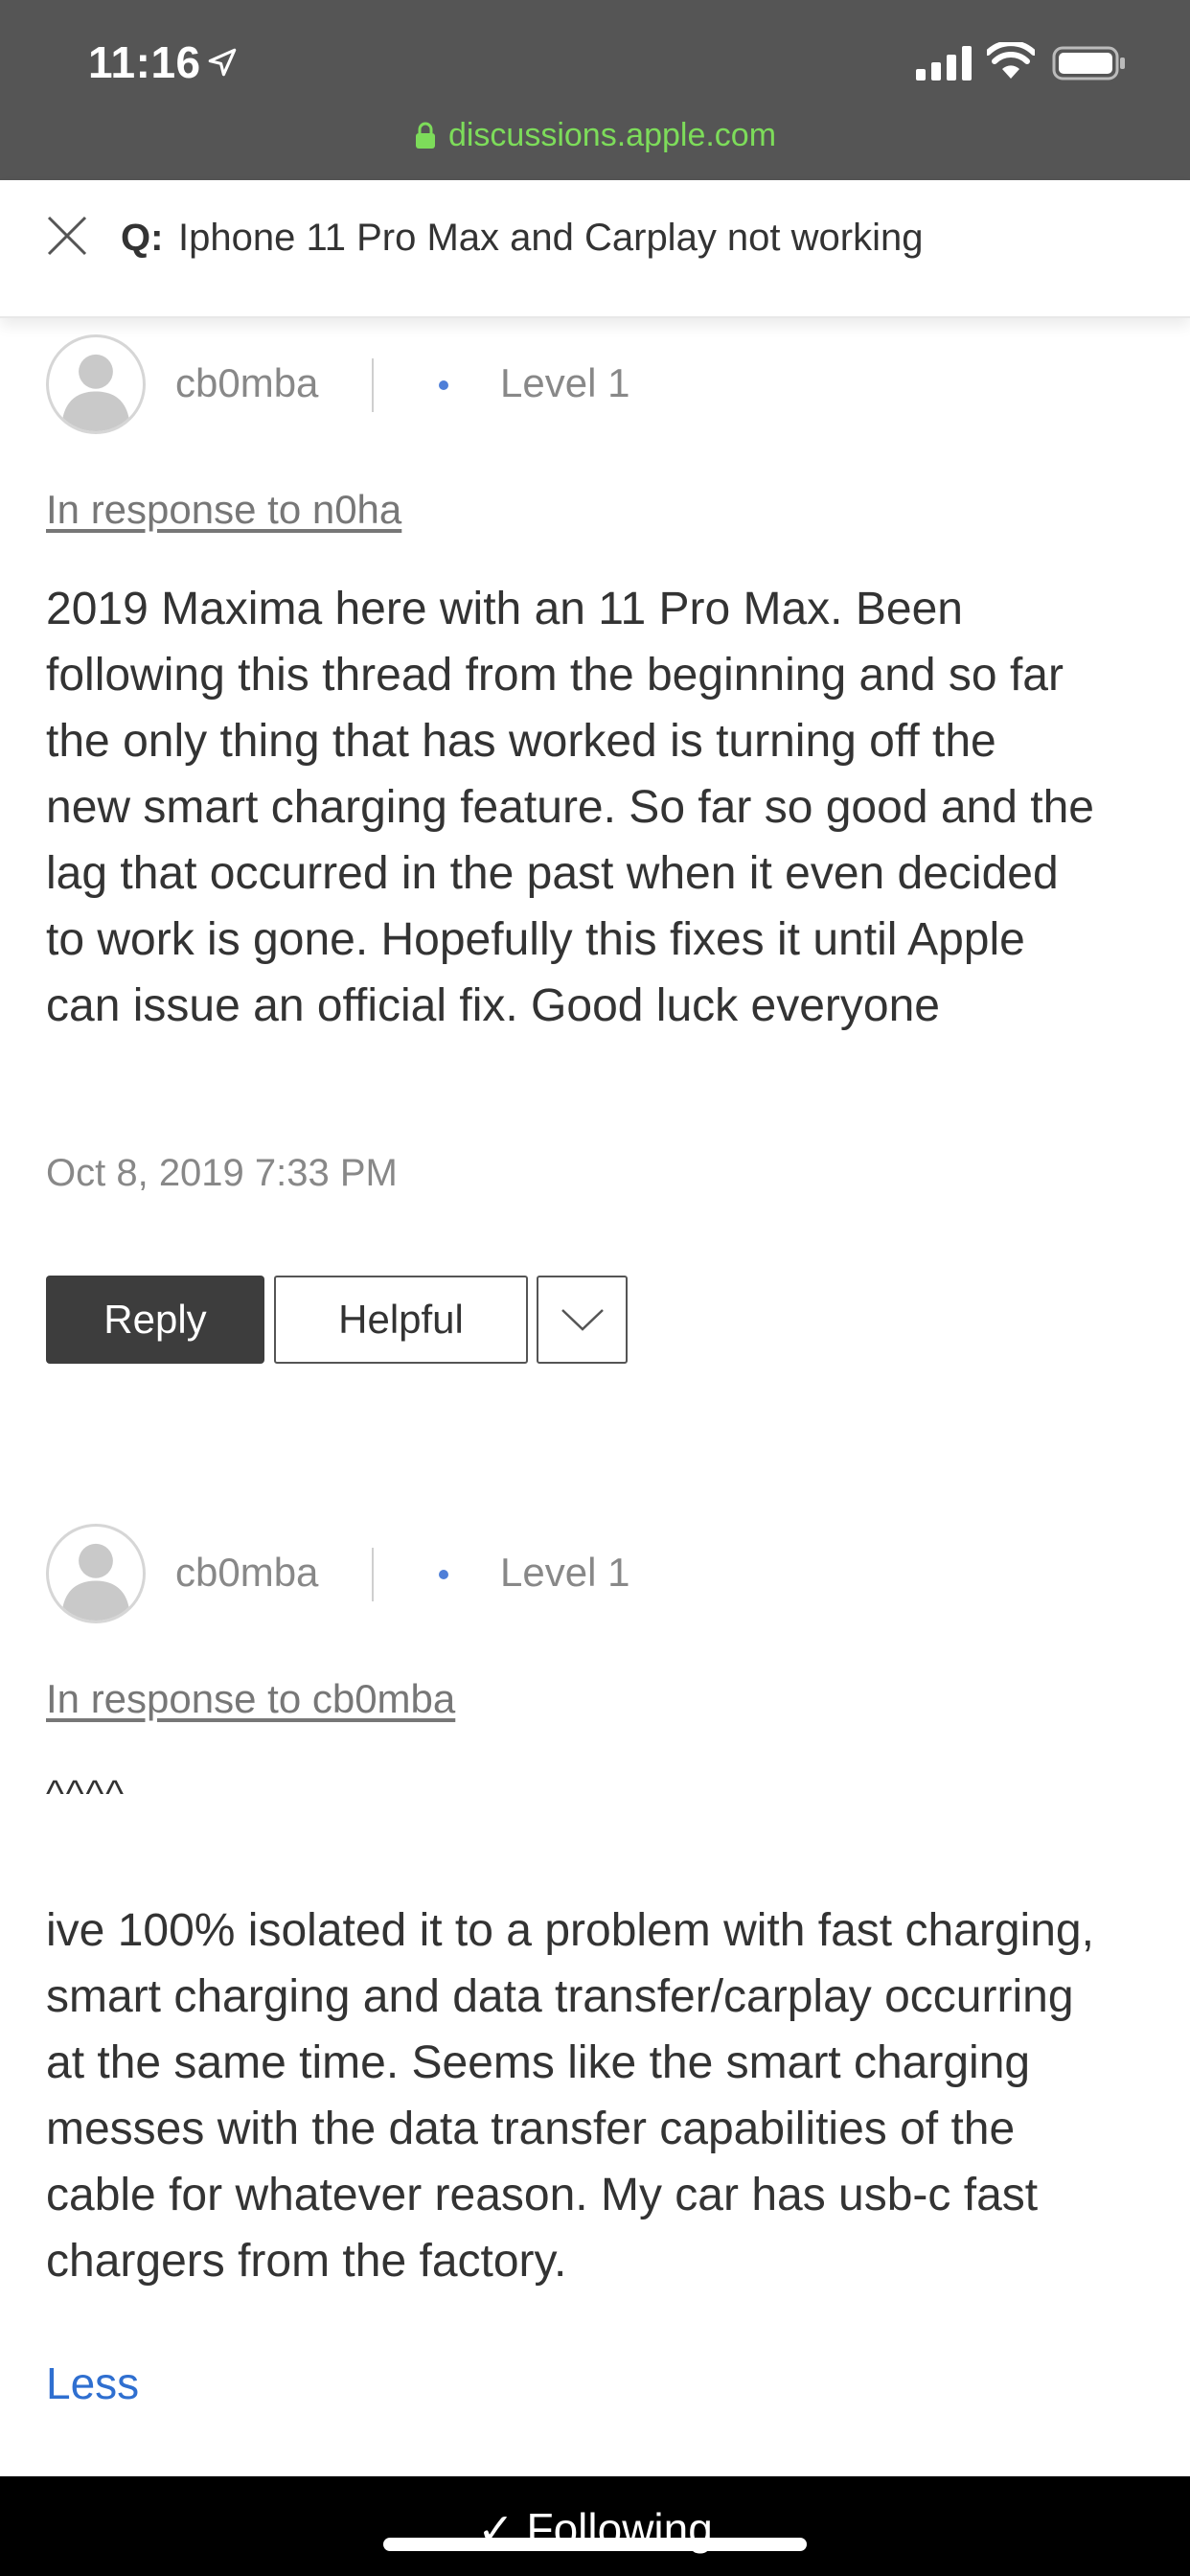  I want to click on location-arrow-icon, so click(222, 63).